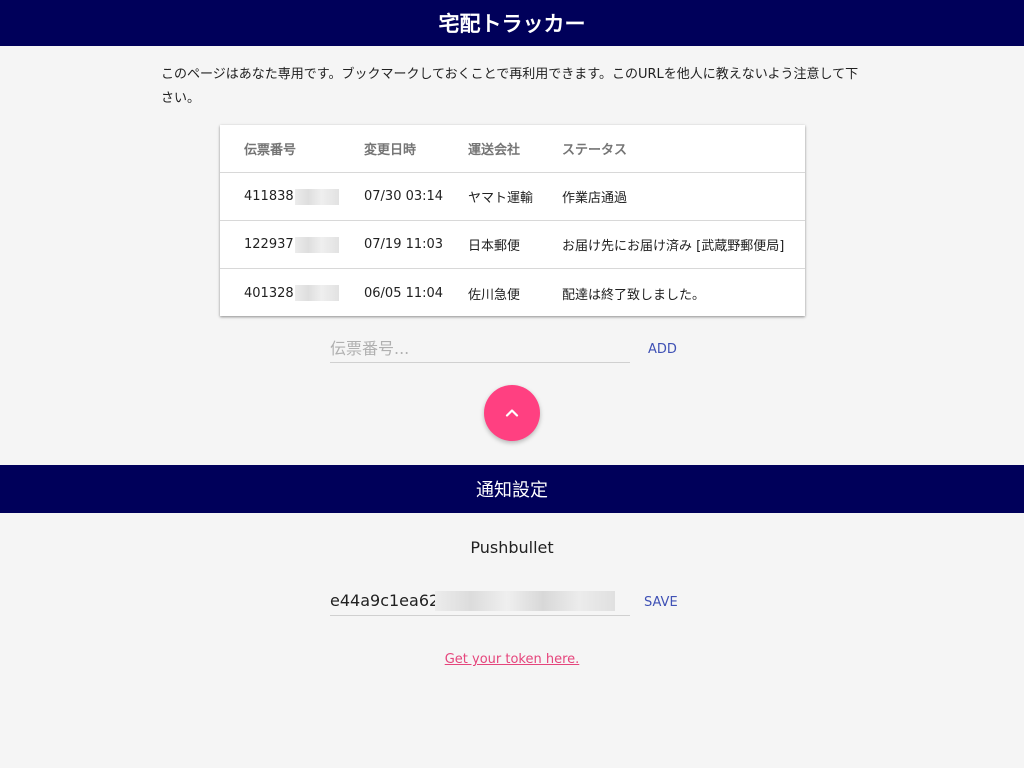 This screenshot has height=768, width=1024. I want to click on token-link-container: Get your token here., so click(512, 659).